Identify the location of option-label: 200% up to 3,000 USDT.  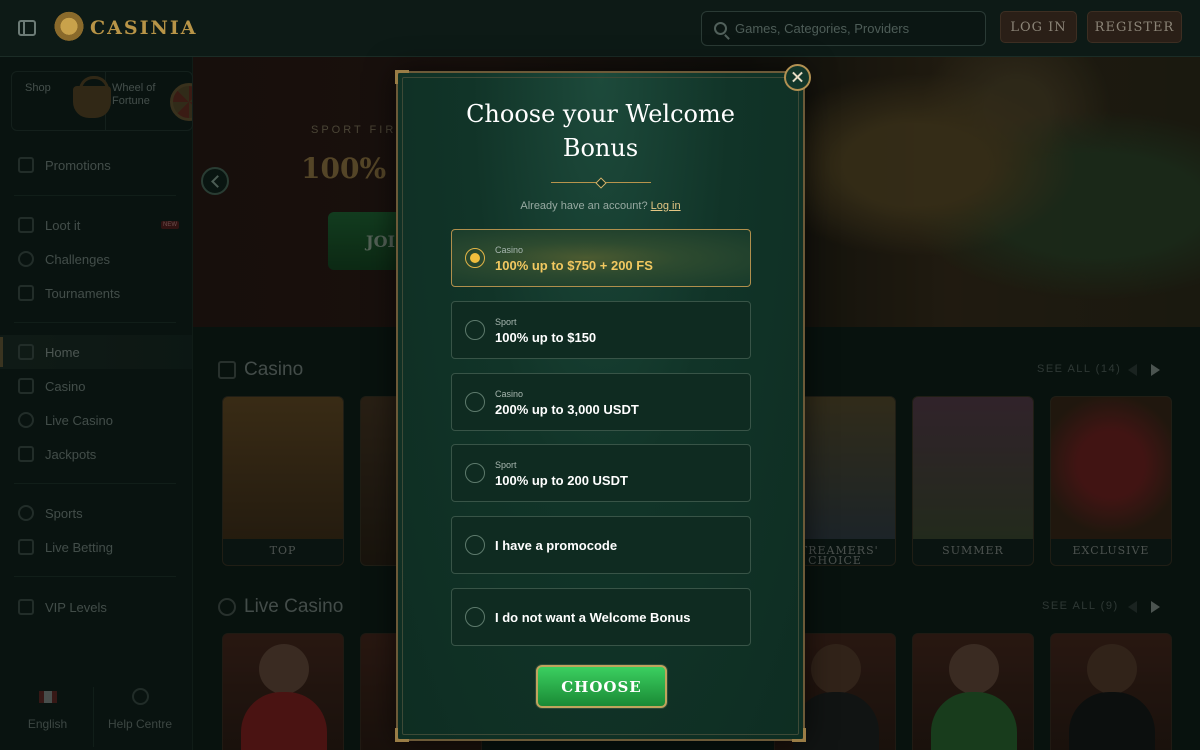
(567, 409).